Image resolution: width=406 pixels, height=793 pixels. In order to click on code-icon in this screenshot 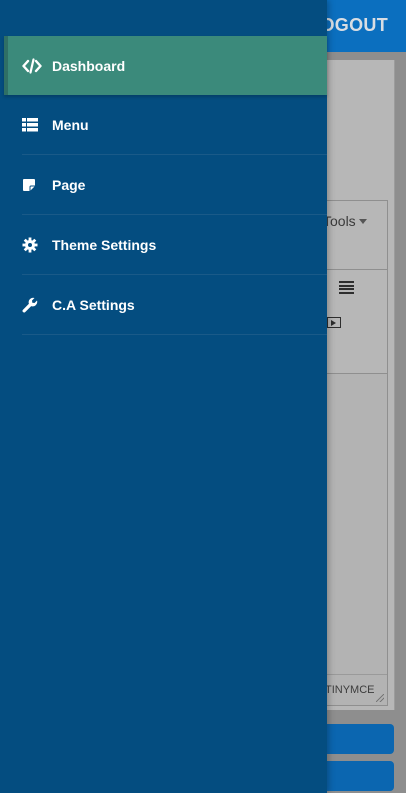, I will do `click(33, 66)`.